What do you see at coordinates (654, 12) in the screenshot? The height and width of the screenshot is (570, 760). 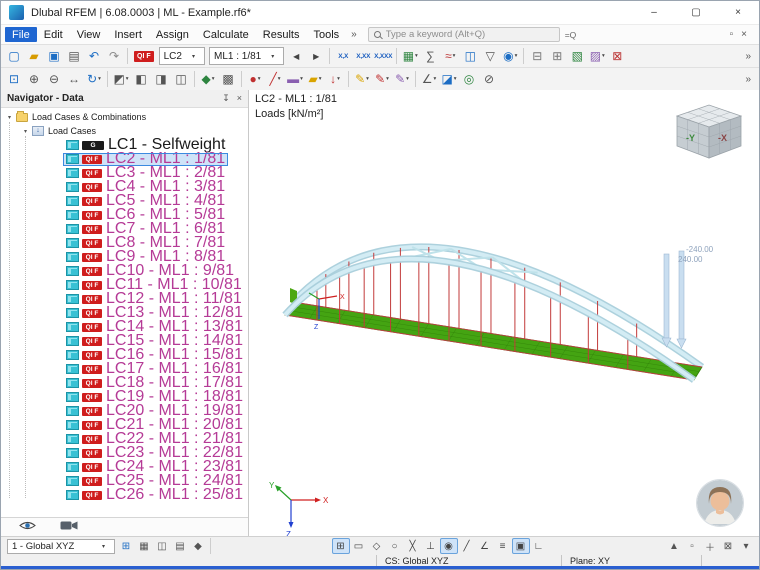 I see `minimize-button: –` at bounding box center [654, 12].